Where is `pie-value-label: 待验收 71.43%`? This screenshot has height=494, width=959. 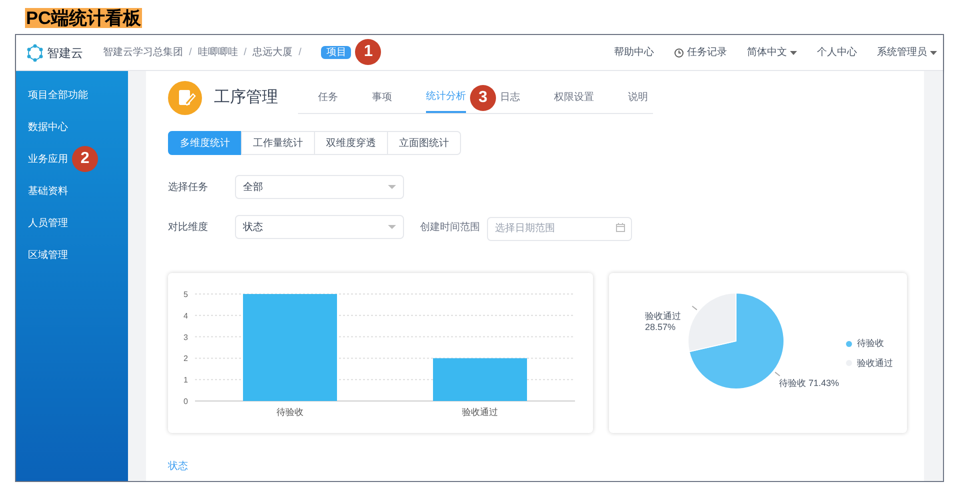 pie-value-label: 待验收 71.43% is located at coordinates (809, 383).